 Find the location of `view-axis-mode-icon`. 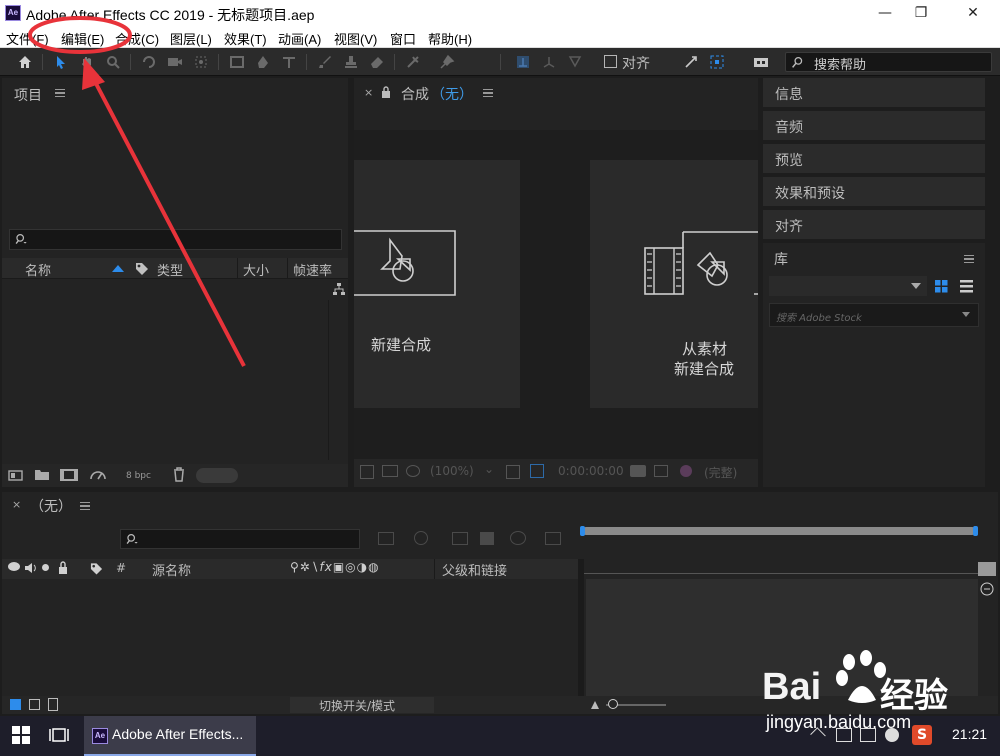

view-axis-mode-icon is located at coordinates (575, 62).